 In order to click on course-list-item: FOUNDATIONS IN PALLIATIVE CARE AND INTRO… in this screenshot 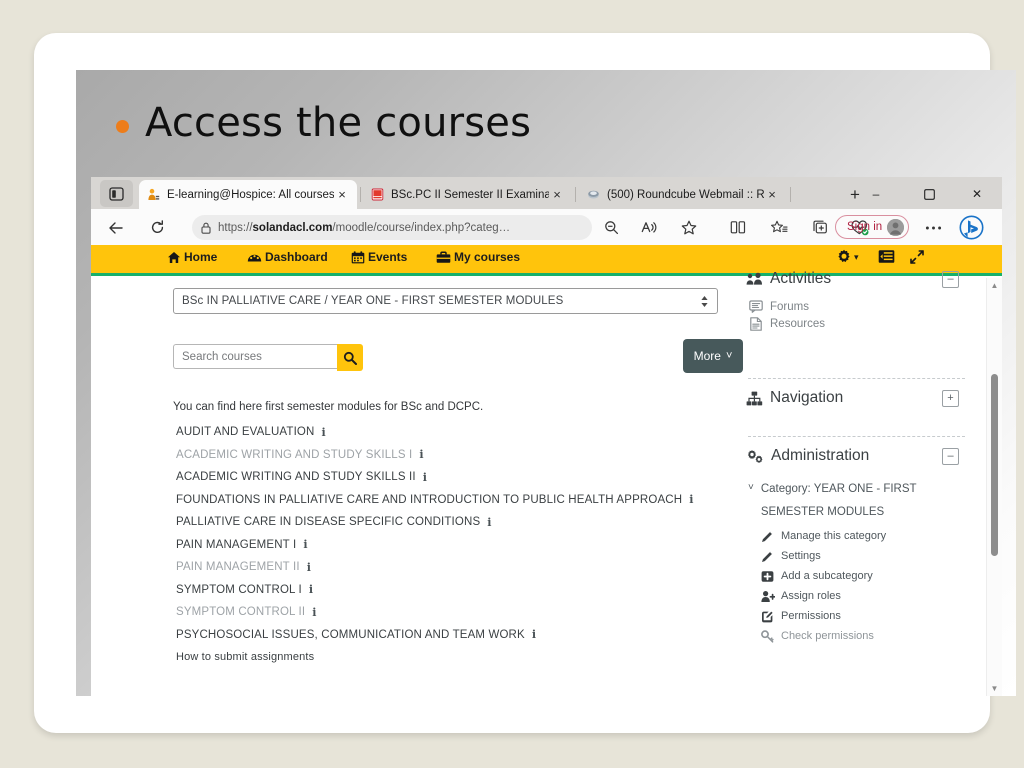, I will do `click(456, 500)`.